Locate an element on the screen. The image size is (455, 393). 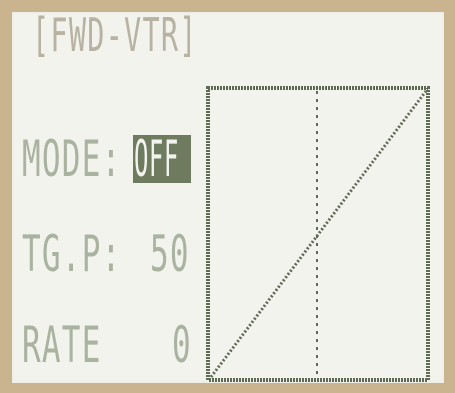
trigger-point-label: TG.P: is located at coordinates (72, 254).